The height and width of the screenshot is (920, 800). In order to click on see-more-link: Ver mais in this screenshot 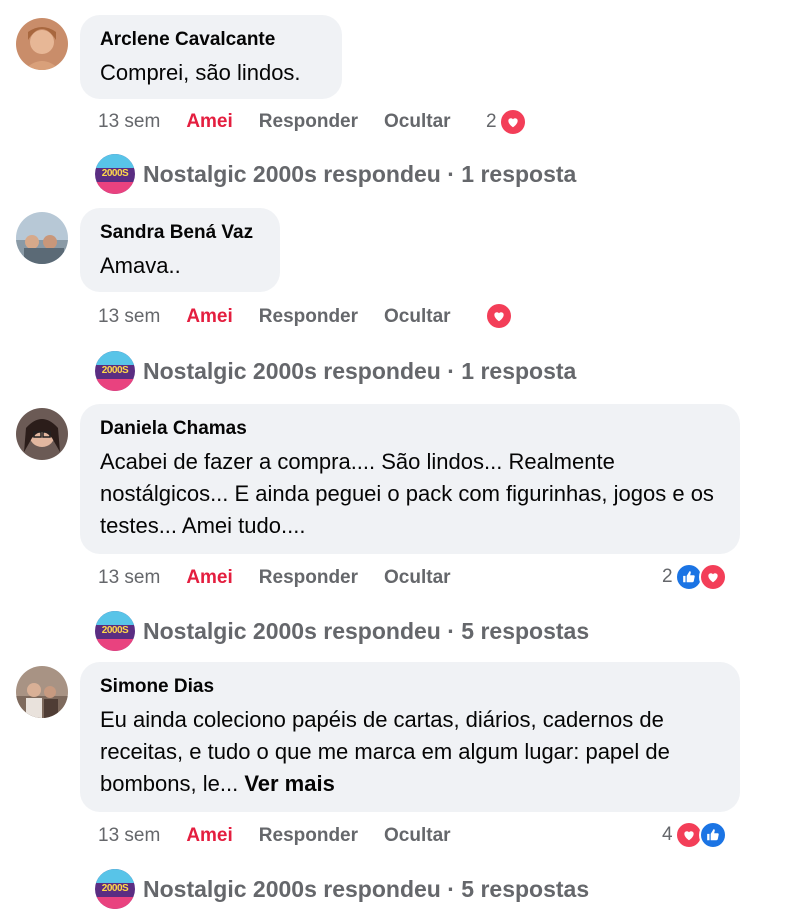, I will do `click(289, 783)`.